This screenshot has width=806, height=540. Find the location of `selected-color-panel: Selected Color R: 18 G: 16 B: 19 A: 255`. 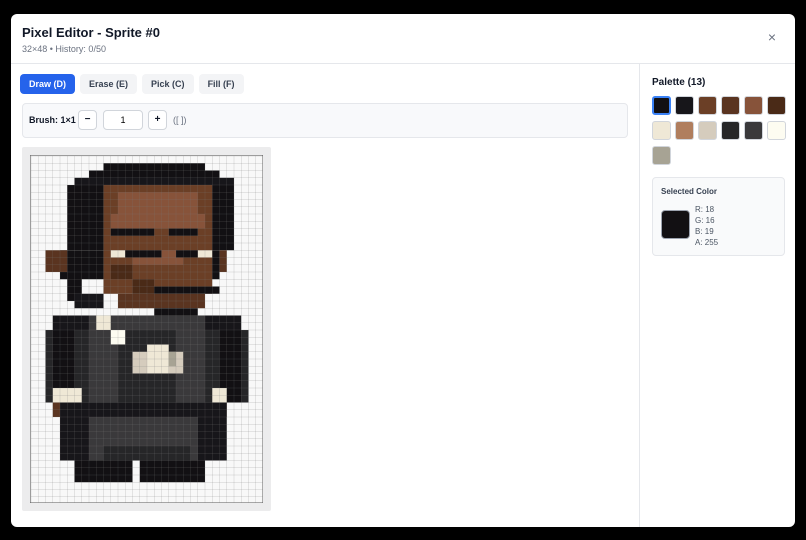

selected-color-panel: Selected Color R: 18 G: 16 B: 19 A: 255 is located at coordinates (718, 216).